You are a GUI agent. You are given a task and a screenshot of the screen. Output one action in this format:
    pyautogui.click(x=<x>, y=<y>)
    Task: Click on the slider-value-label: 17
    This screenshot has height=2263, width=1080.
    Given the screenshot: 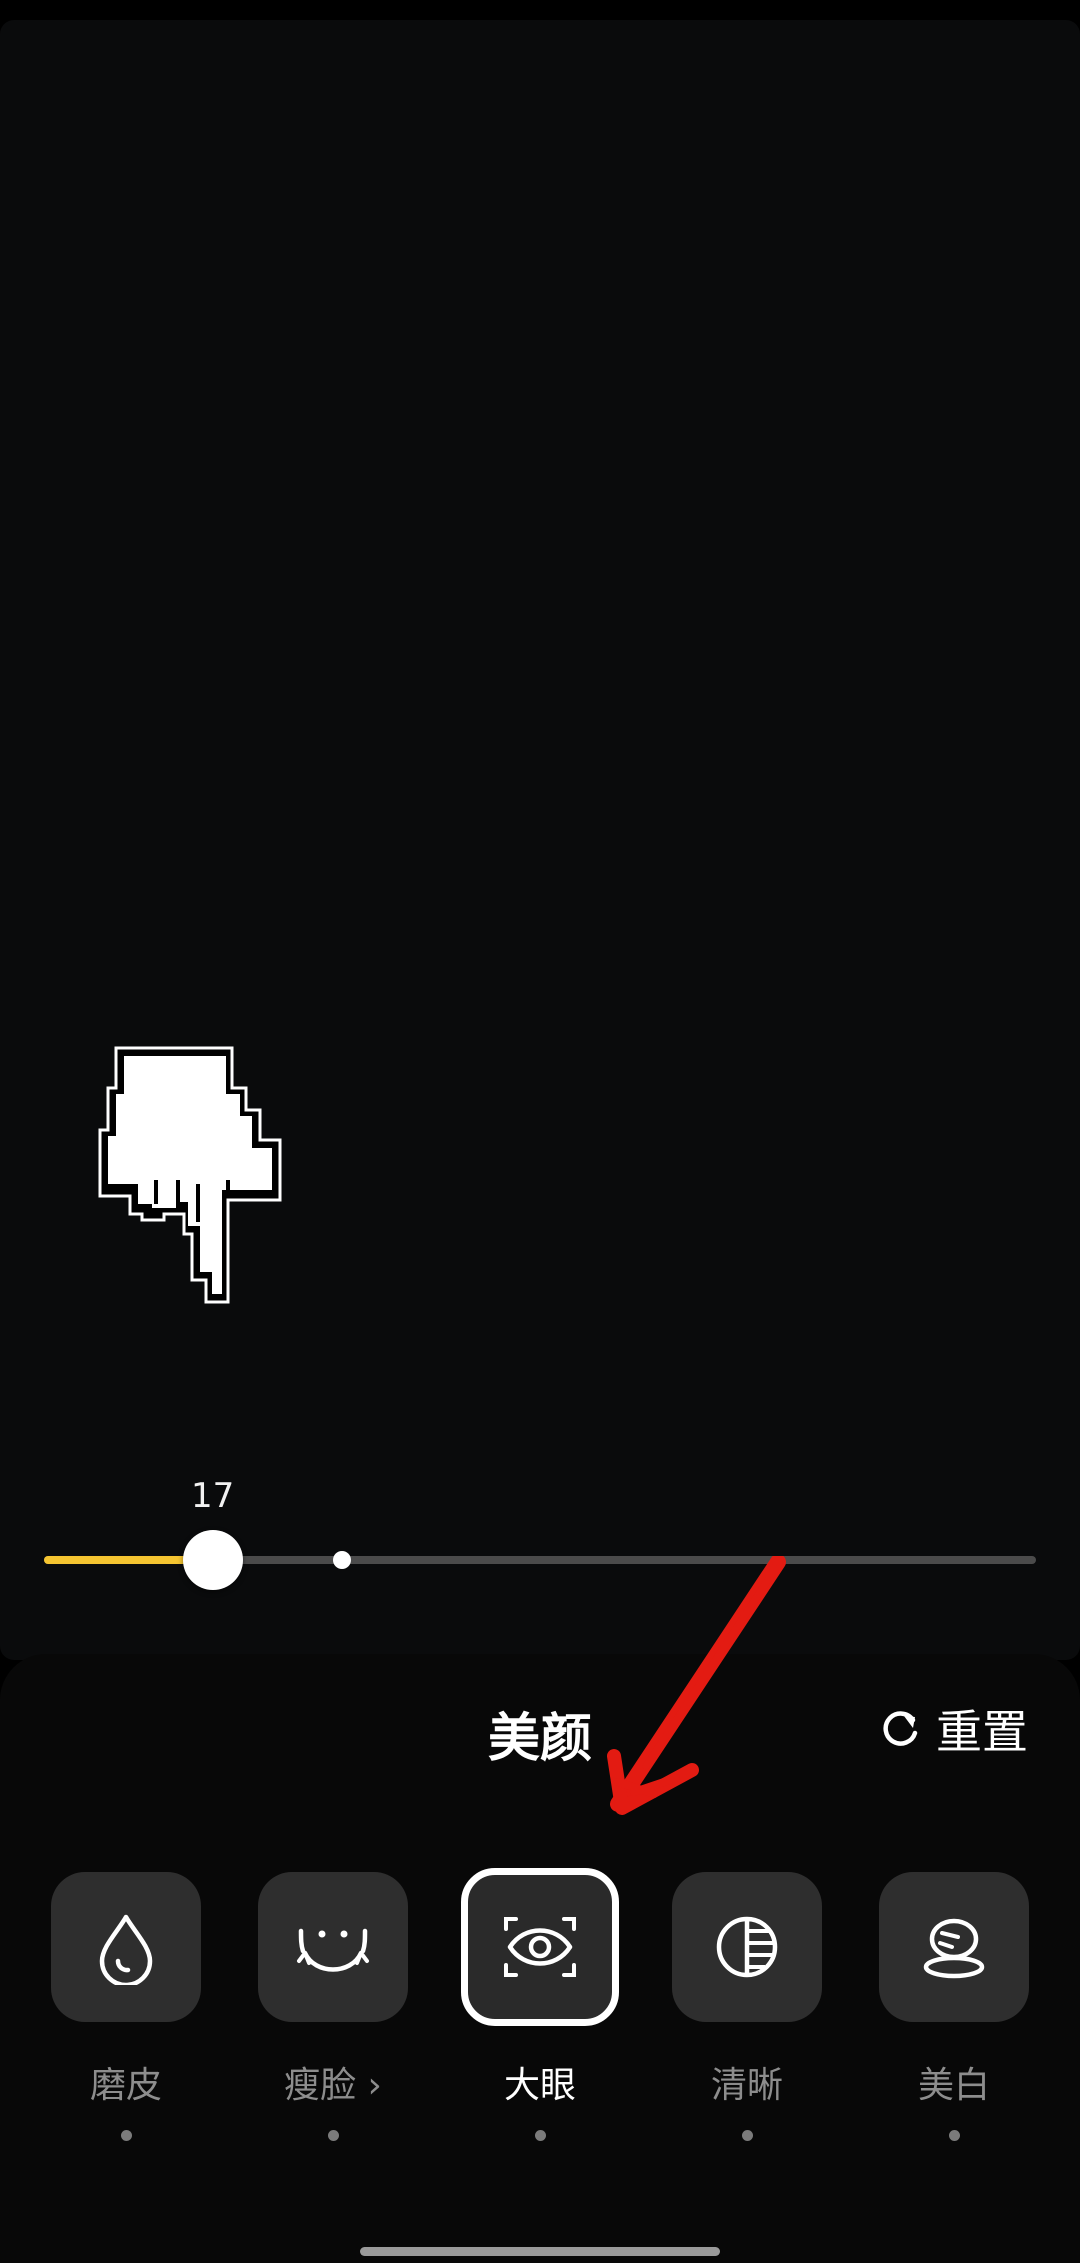 What is the action you would take?
    pyautogui.click(x=212, y=1496)
    